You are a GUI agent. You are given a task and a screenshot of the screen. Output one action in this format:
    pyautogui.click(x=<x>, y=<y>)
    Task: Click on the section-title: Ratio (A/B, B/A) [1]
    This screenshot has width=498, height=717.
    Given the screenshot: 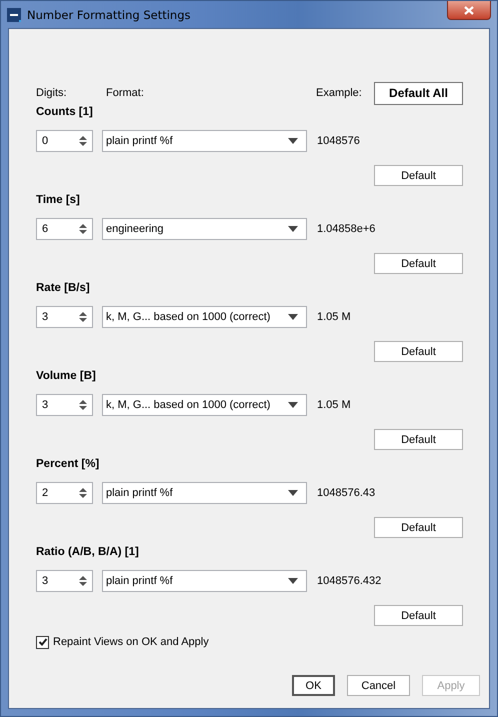 What is the action you would take?
    pyautogui.click(x=88, y=552)
    